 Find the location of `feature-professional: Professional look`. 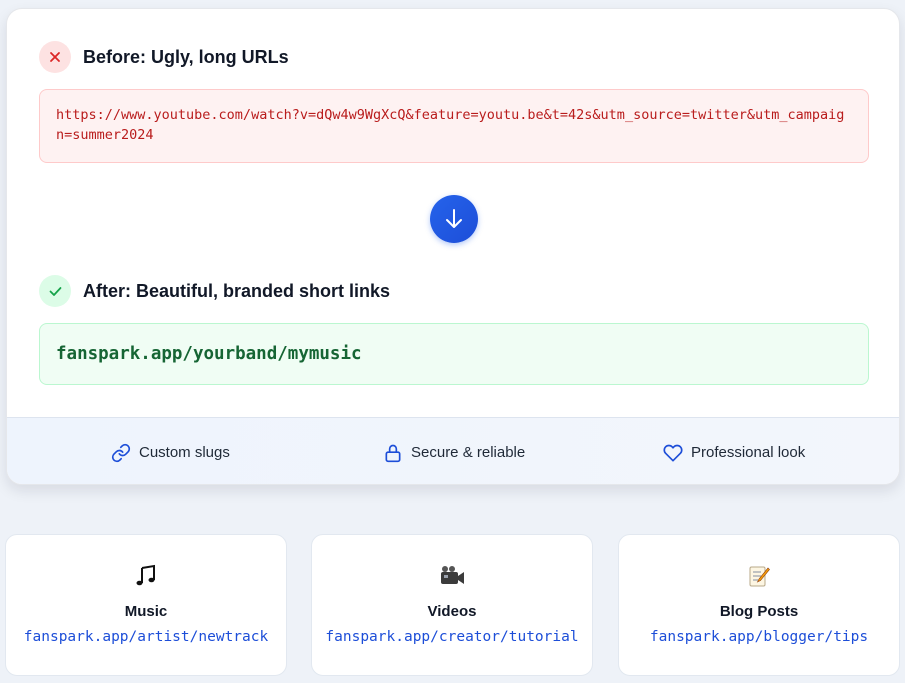

feature-professional: Professional look is located at coordinates (734, 451).